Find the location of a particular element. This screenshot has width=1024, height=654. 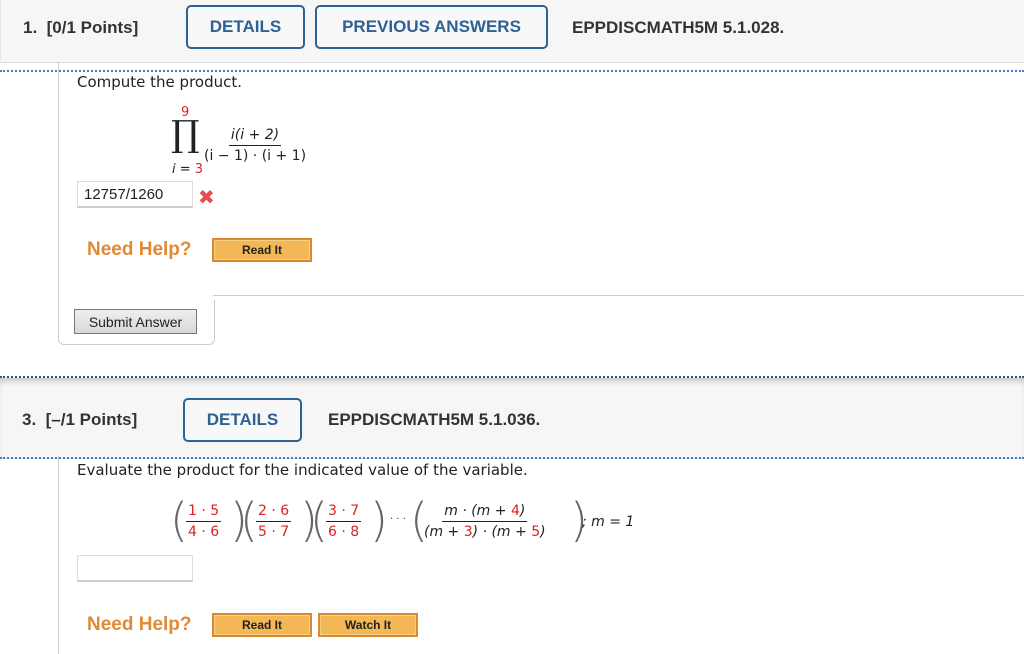

right-paren: ) is located at coordinates (379, 520).